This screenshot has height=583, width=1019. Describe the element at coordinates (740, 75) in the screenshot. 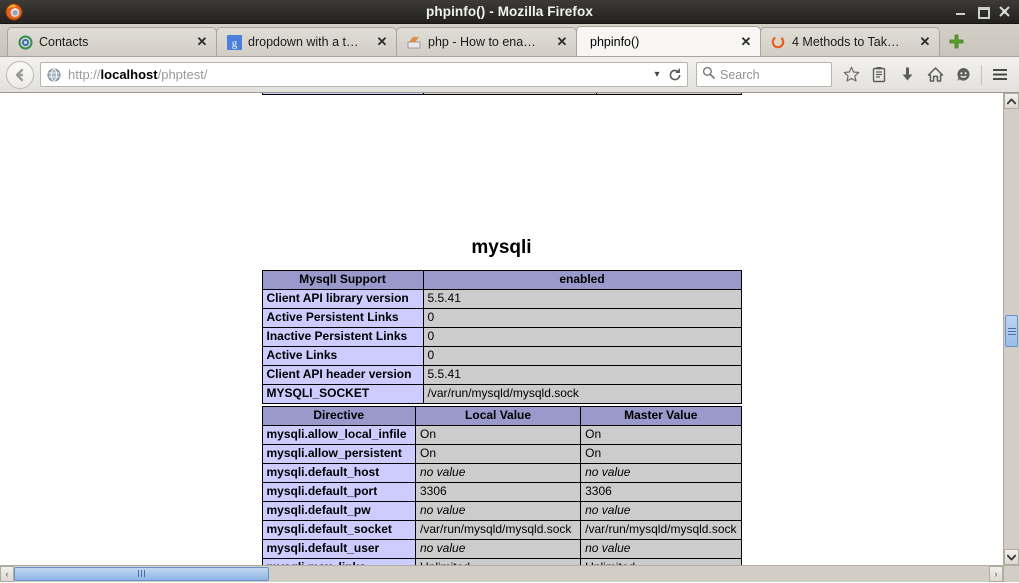

I see `search-input: Search` at that location.